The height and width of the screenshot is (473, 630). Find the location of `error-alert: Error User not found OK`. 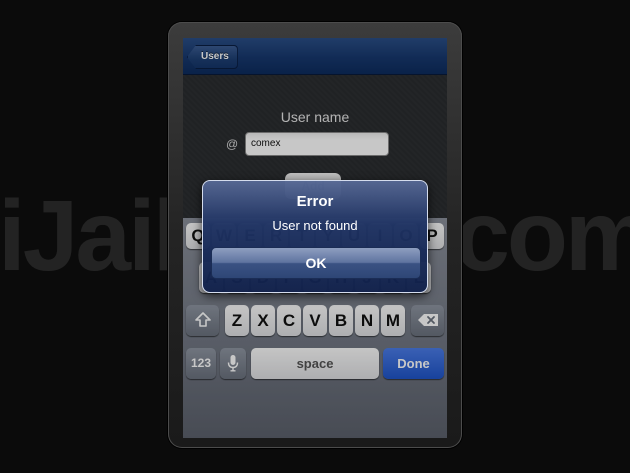

error-alert: Error User not found OK is located at coordinates (315, 236).